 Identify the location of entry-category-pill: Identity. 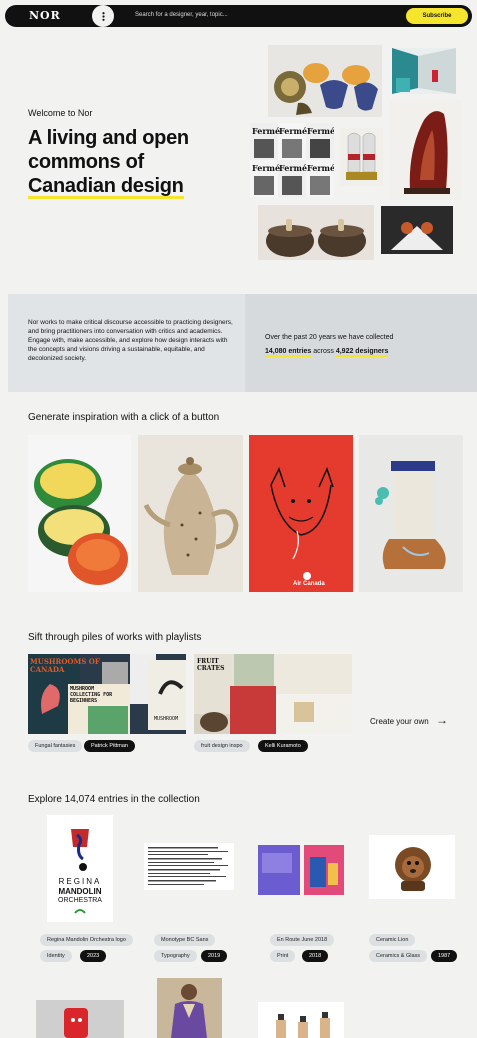
(56, 956).